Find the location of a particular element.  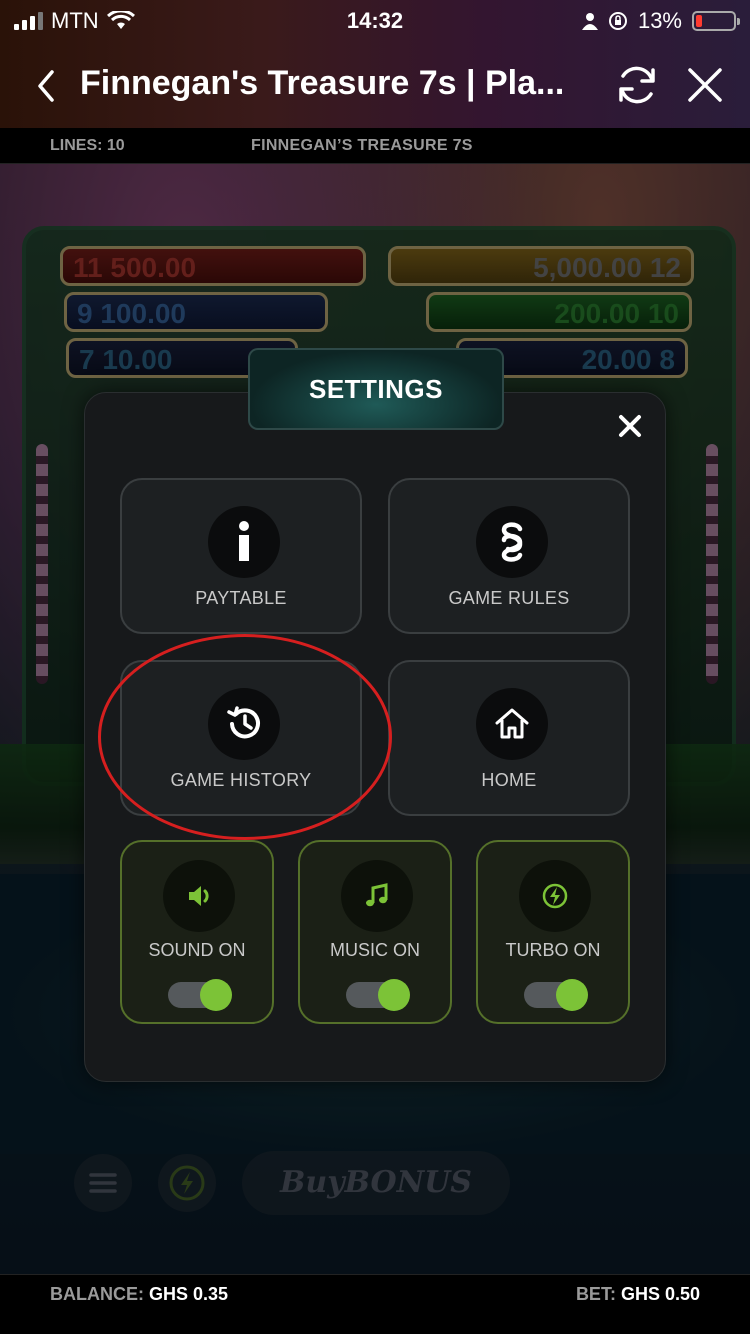

status-bar: MTN 14:32 13% is located at coordinates (375, 21).